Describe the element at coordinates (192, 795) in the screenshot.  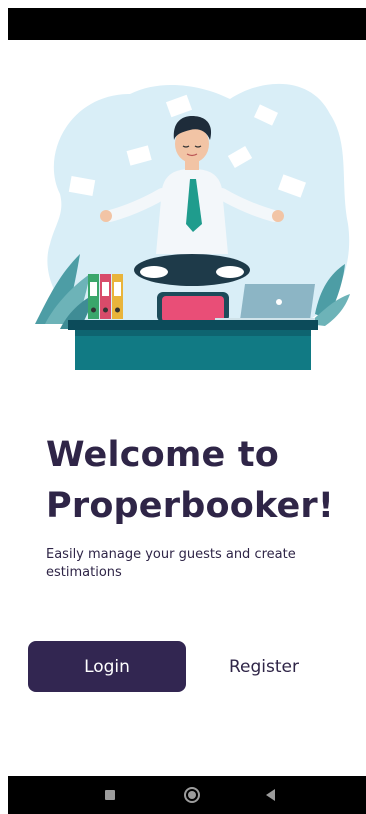
I see `home-icon` at that location.